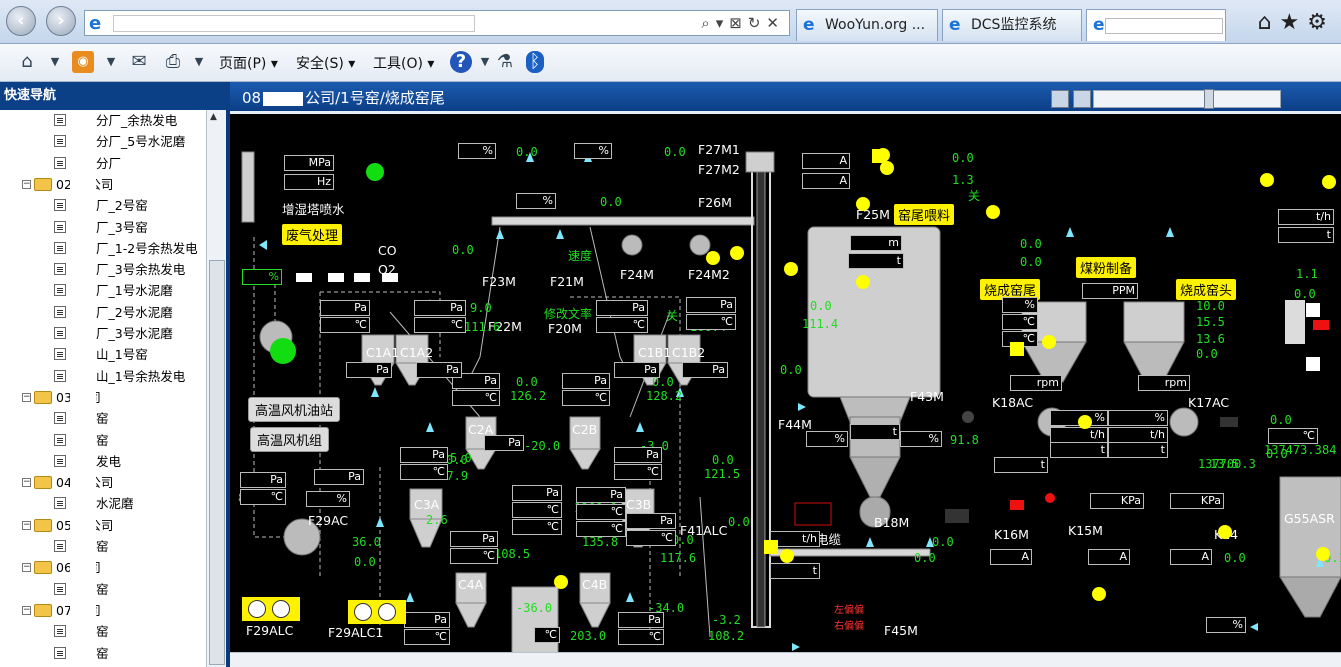  I want to click on nav-item: 山_1号窑, so click(103, 354).